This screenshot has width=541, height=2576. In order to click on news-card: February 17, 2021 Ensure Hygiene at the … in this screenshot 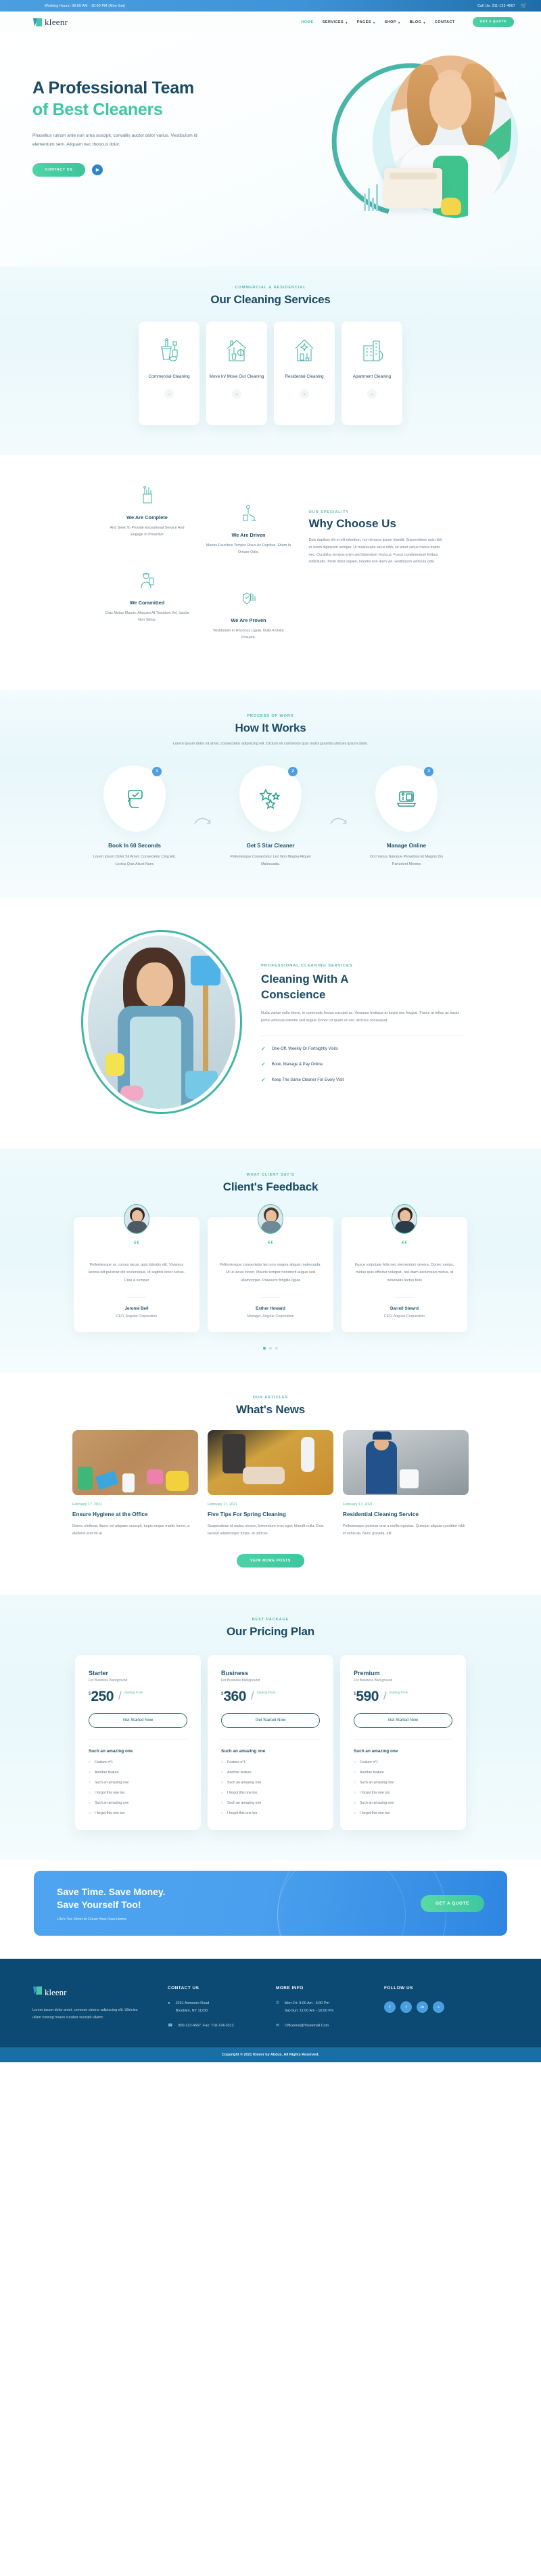, I will do `click(135, 1484)`.